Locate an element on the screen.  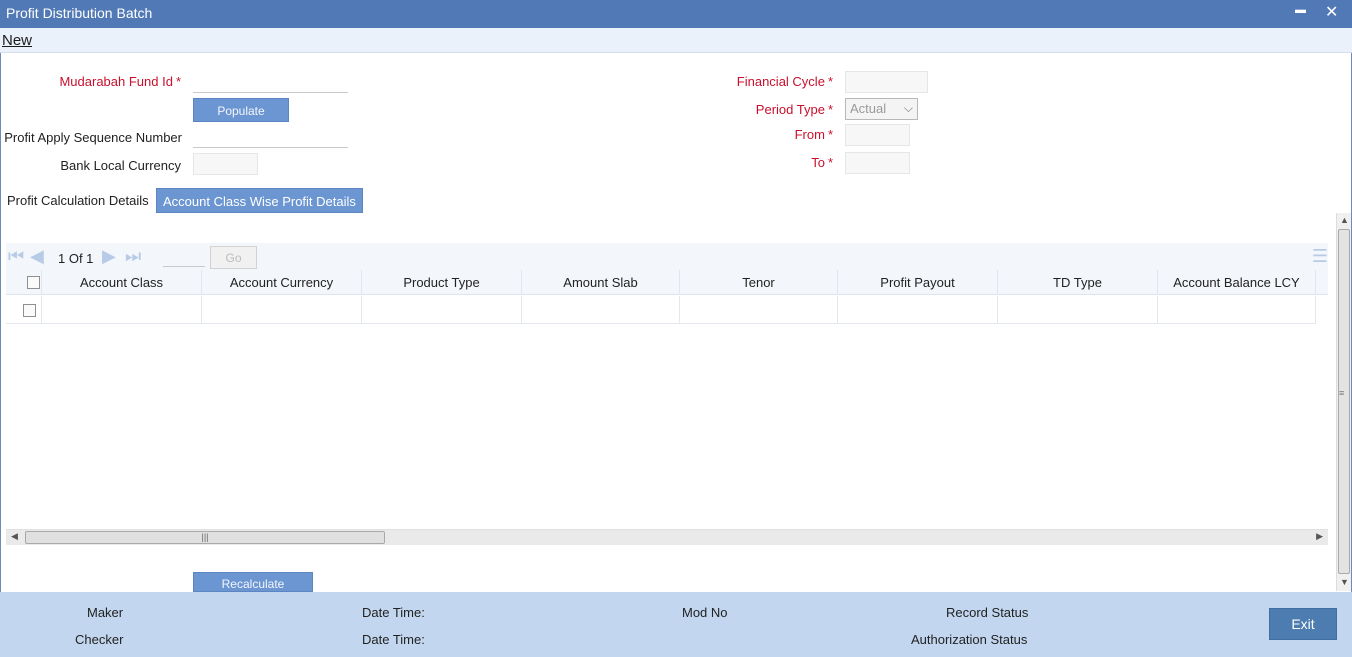
fund-id-label: Mudarabah Fund Id * is located at coordinates (120, 81).